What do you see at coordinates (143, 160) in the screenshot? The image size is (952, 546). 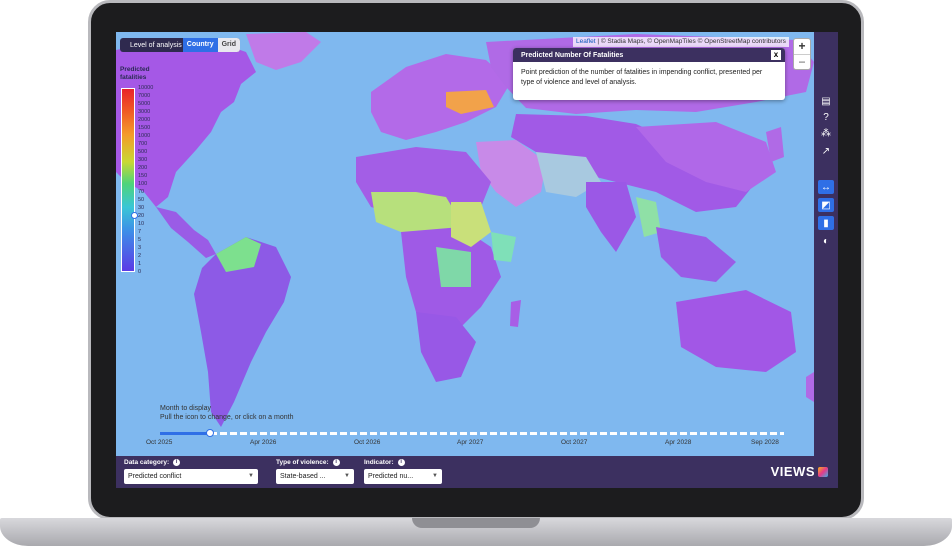 I see `legend-tick-label: 300` at bounding box center [143, 160].